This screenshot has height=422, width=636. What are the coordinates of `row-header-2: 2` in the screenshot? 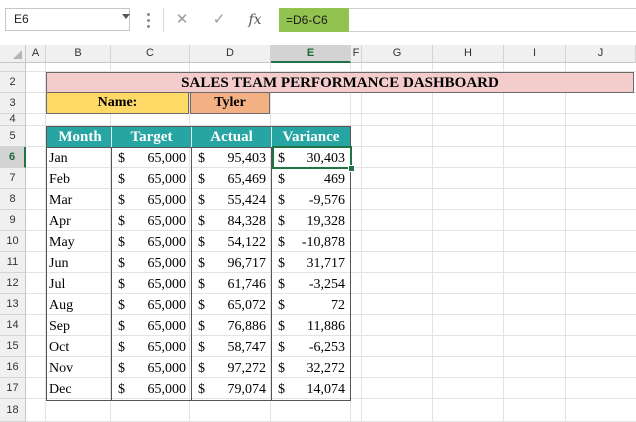 It's located at (13, 82).